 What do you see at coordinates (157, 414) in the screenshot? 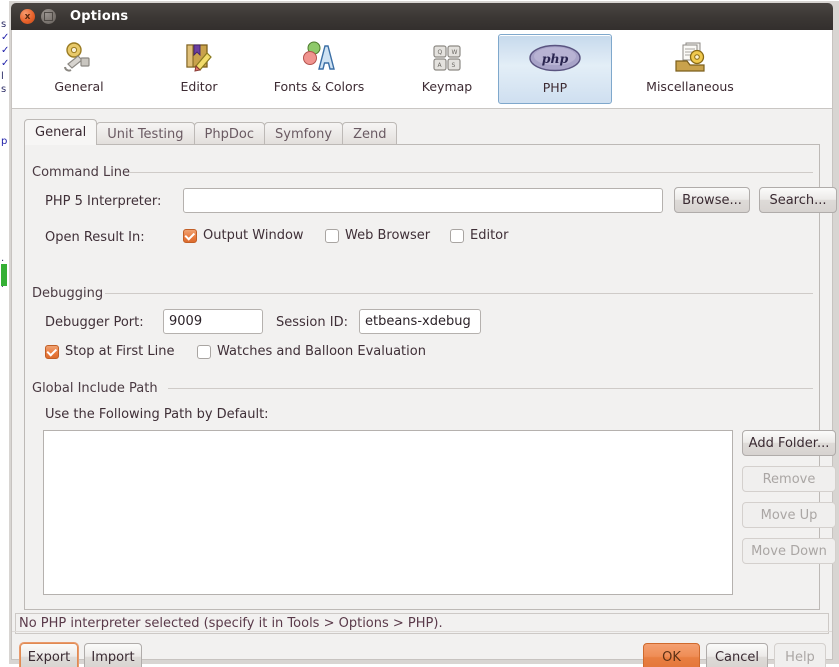
I see `use-following-path-label: Use the Following Path by Default:` at bounding box center [157, 414].